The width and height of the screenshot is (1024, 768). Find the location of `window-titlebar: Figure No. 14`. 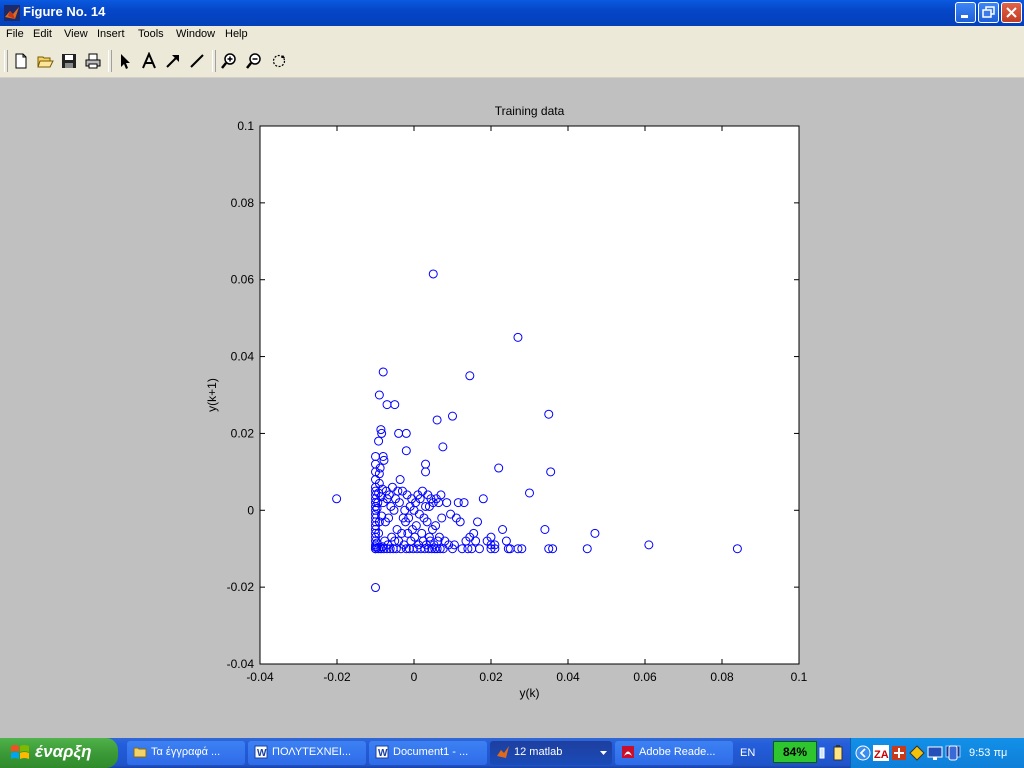

window-titlebar: Figure No. 14 is located at coordinates (512, 13).